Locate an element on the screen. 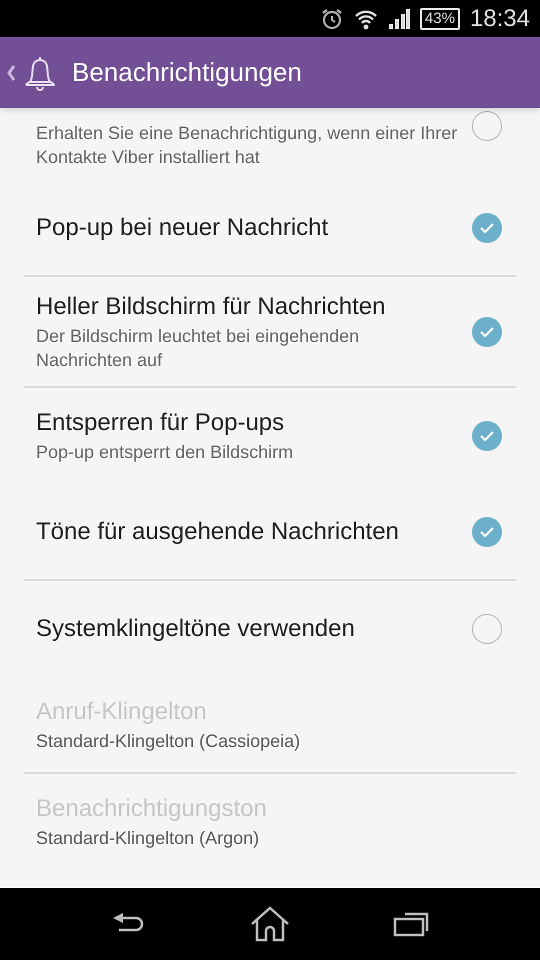  setting-summary: Erhalten Sie eine Benachrichtigung, wenn einer Ihrer Kontakte Viber installiert hat is located at coordinates (247, 145).